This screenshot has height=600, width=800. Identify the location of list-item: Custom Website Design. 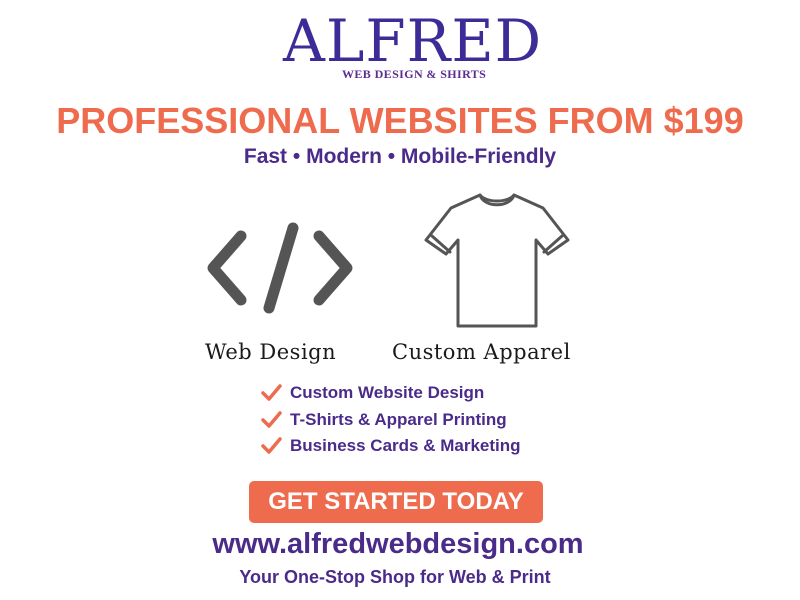
(390, 393).